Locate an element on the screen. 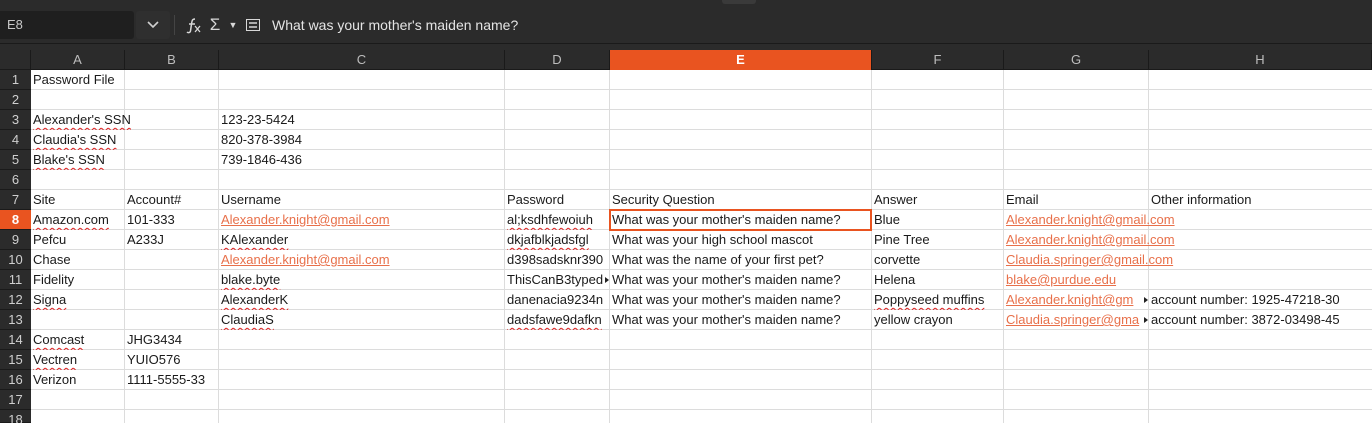 This screenshot has width=1372, height=423. row-header: 7 is located at coordinates (15, 200).